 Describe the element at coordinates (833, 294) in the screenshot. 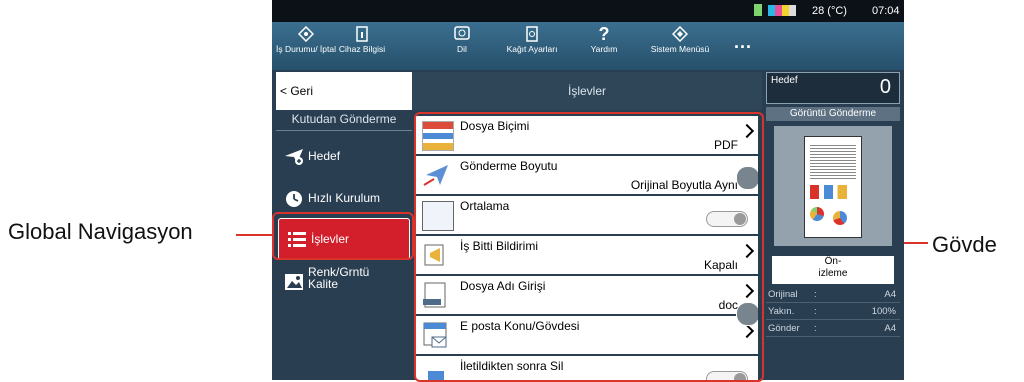

I see `info-original: Orijinal: A4` at that location.